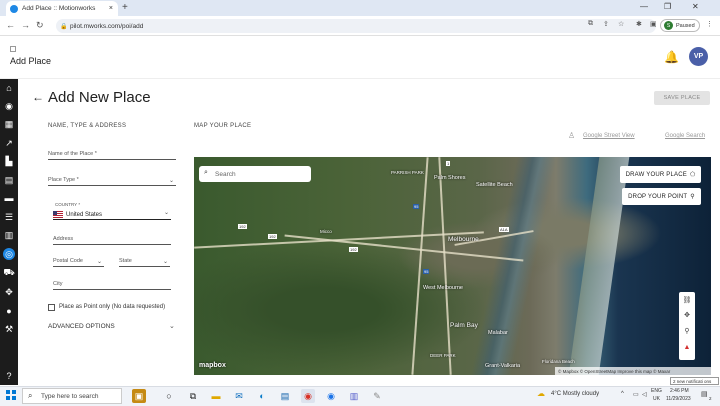  Describe the element at coordinates (599, 266) in the screenshot. I see `coastline-area` at that location.